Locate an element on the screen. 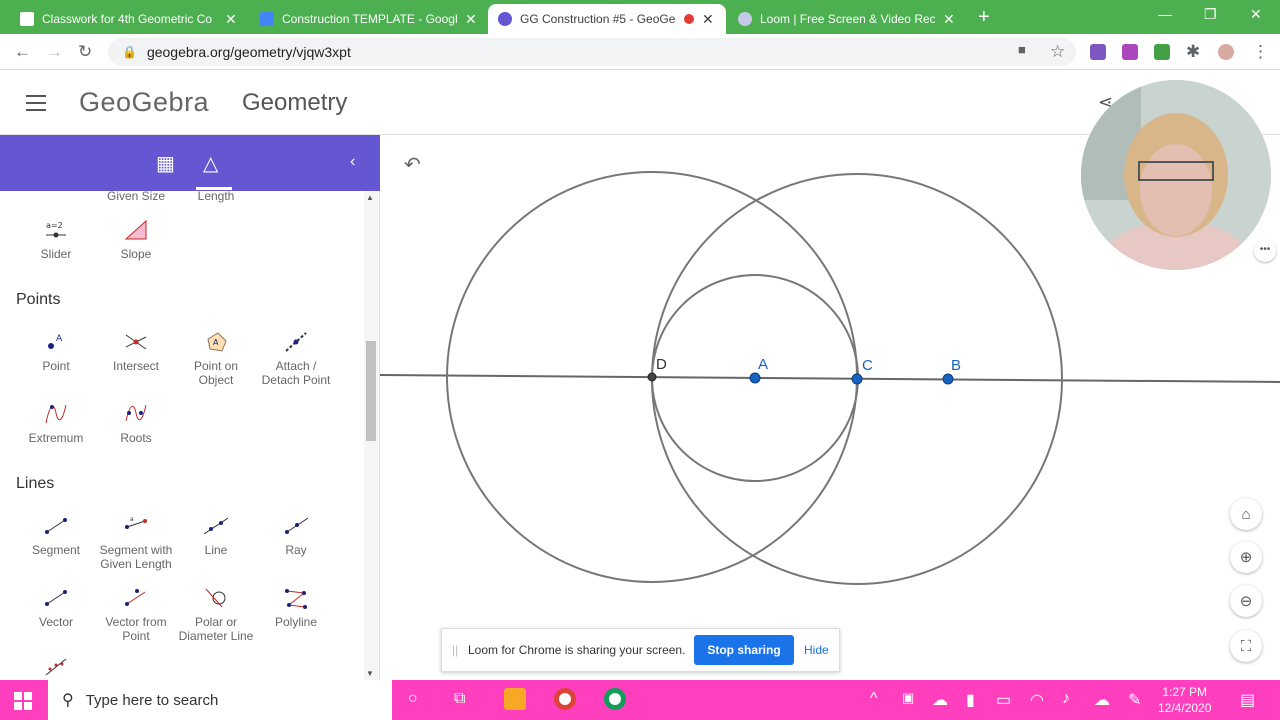 The height and width of the screenshot is (720, 1280). notifications-icon: ▤ is located at coordinates (1247, 700).